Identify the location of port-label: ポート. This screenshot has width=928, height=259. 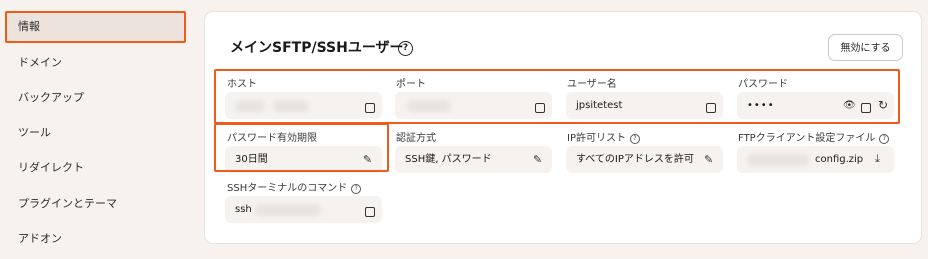
(411, 84).